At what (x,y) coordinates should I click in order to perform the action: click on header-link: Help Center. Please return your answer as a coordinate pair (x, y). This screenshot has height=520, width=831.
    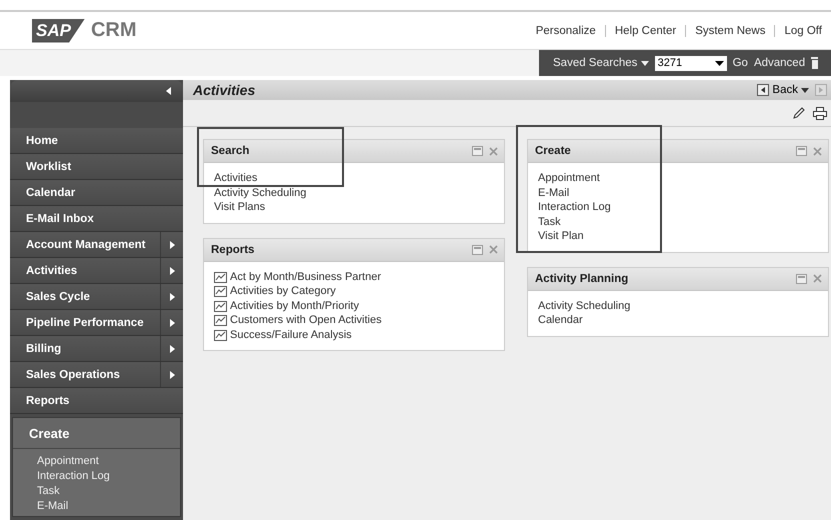
    Looking at the image, I should click on (645, 30).